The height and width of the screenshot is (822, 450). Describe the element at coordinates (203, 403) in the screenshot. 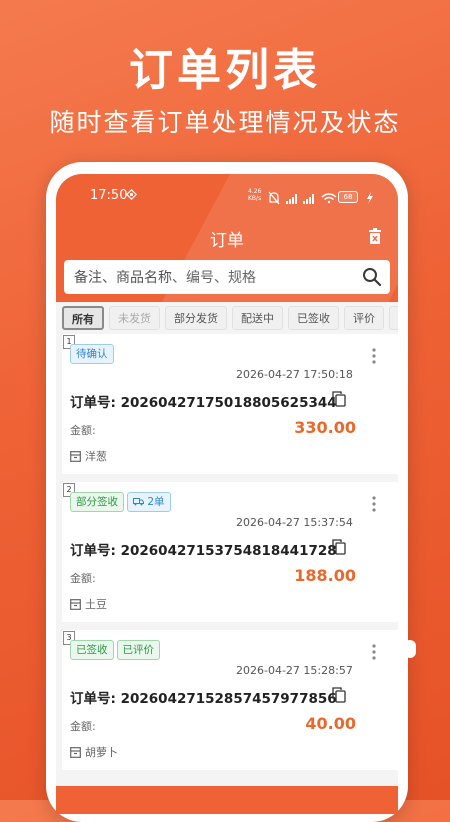

I see `order-number: 订单号: 20260427175018805625344` at that location.